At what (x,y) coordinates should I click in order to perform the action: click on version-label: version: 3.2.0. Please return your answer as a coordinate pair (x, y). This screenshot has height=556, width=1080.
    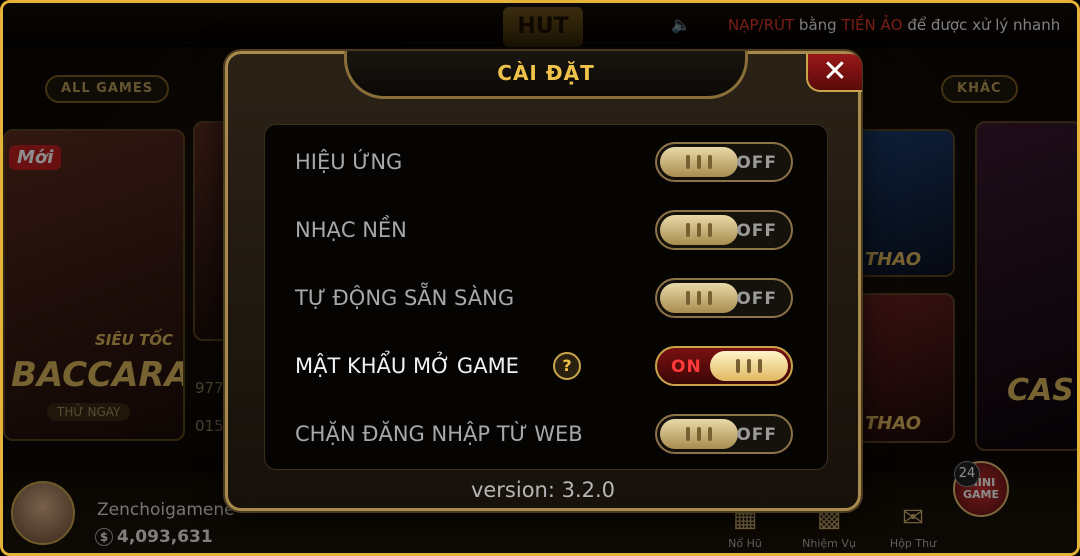
    Looking at the image, I should click on (543, 490).